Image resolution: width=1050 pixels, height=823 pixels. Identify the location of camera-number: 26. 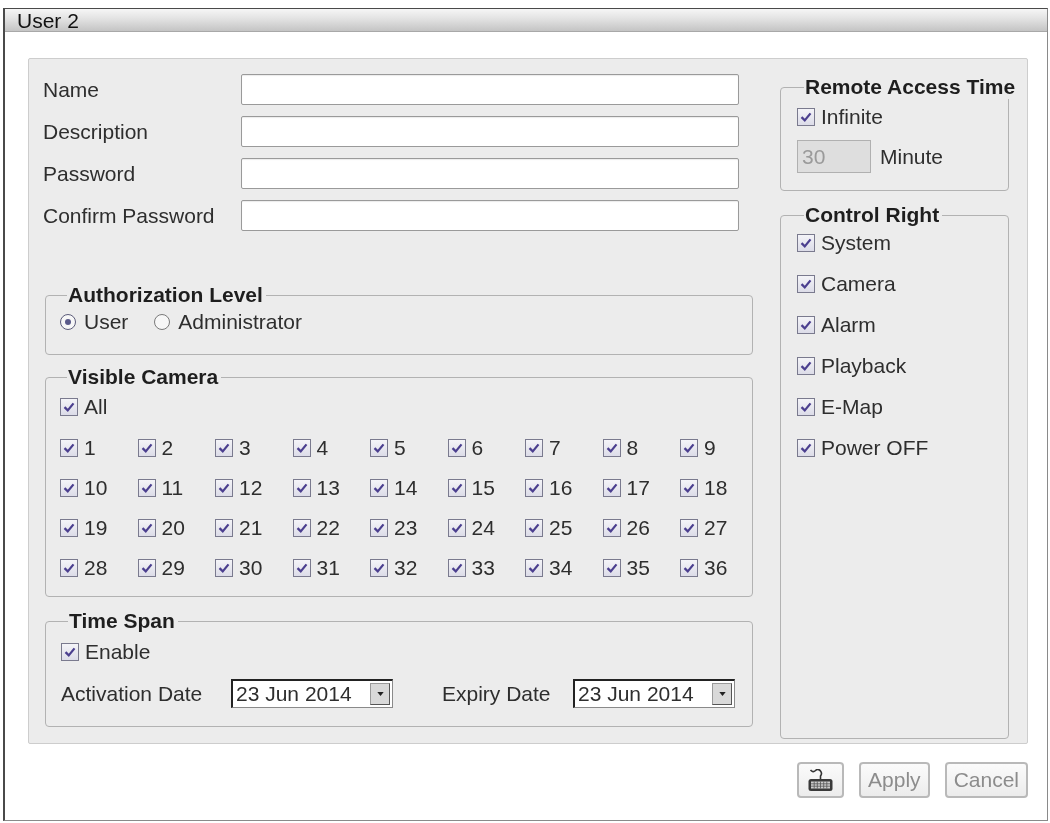
(638, 528).